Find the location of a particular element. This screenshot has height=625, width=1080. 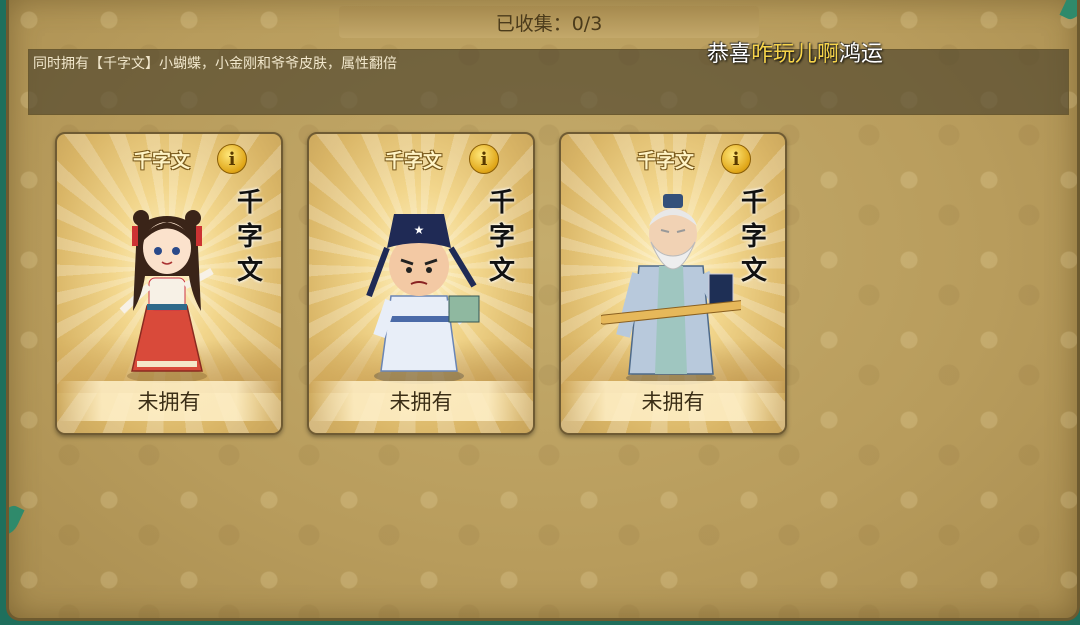

old-sage-character-illustration is located at coordinates (671, 289).